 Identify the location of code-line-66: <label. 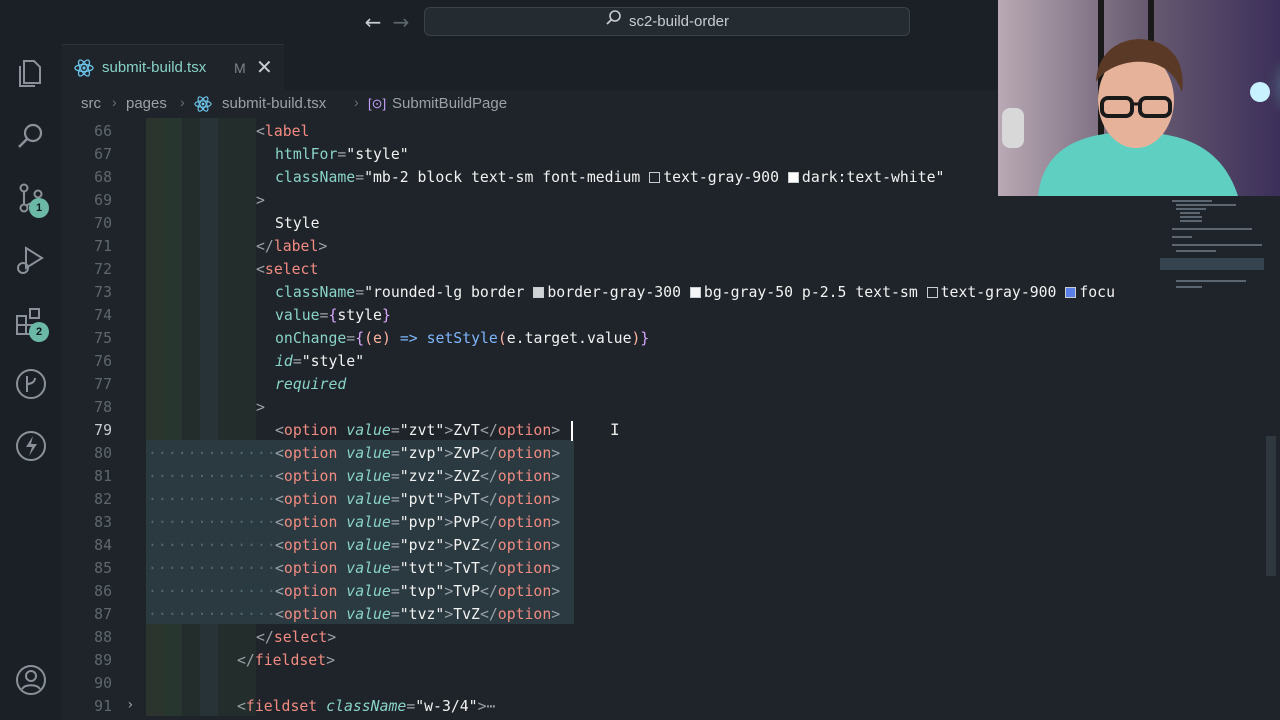
(283, 131).